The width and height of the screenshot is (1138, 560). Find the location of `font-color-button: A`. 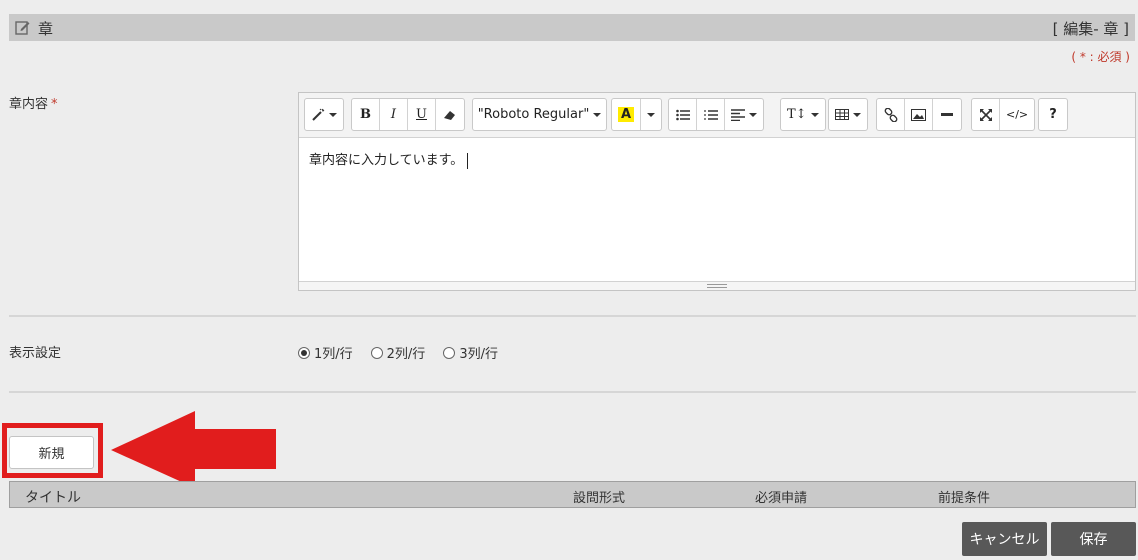

font-color-button: A is located at coordinates (627, 114).